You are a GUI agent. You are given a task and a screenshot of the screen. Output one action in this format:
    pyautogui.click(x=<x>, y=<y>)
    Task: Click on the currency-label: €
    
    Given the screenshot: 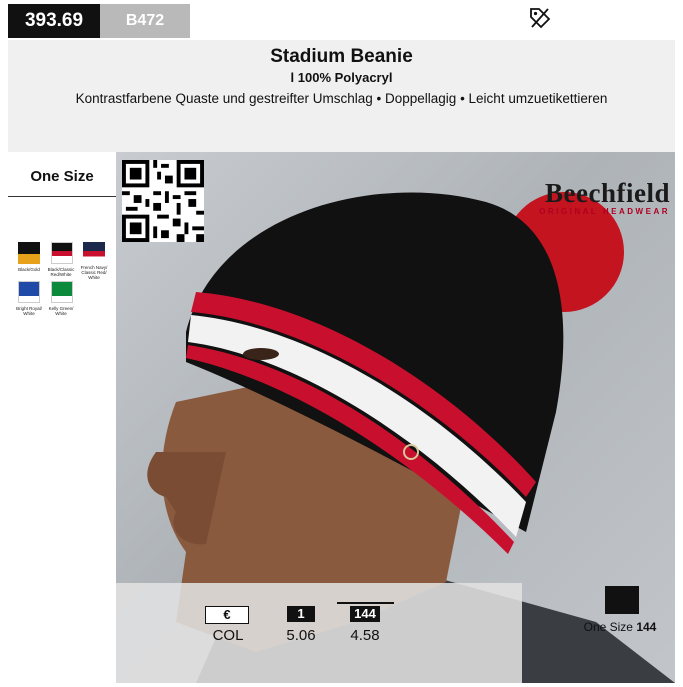 What is the action you would take?
    pyautogui.click(x=227, y=615)
    